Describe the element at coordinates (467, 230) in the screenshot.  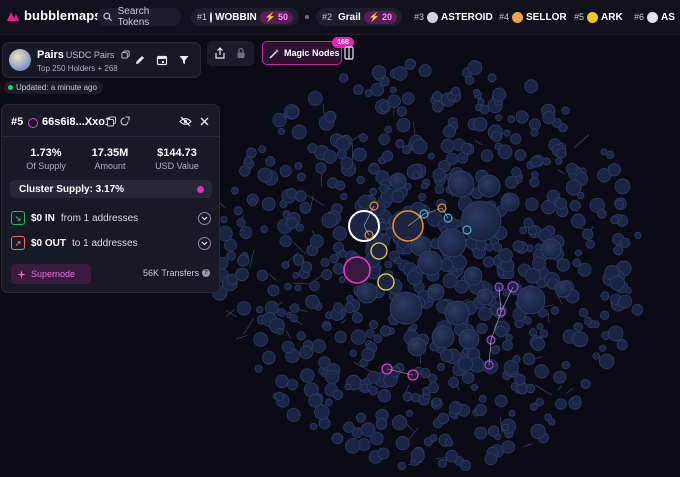
I see `cluster-bubble` at that location.